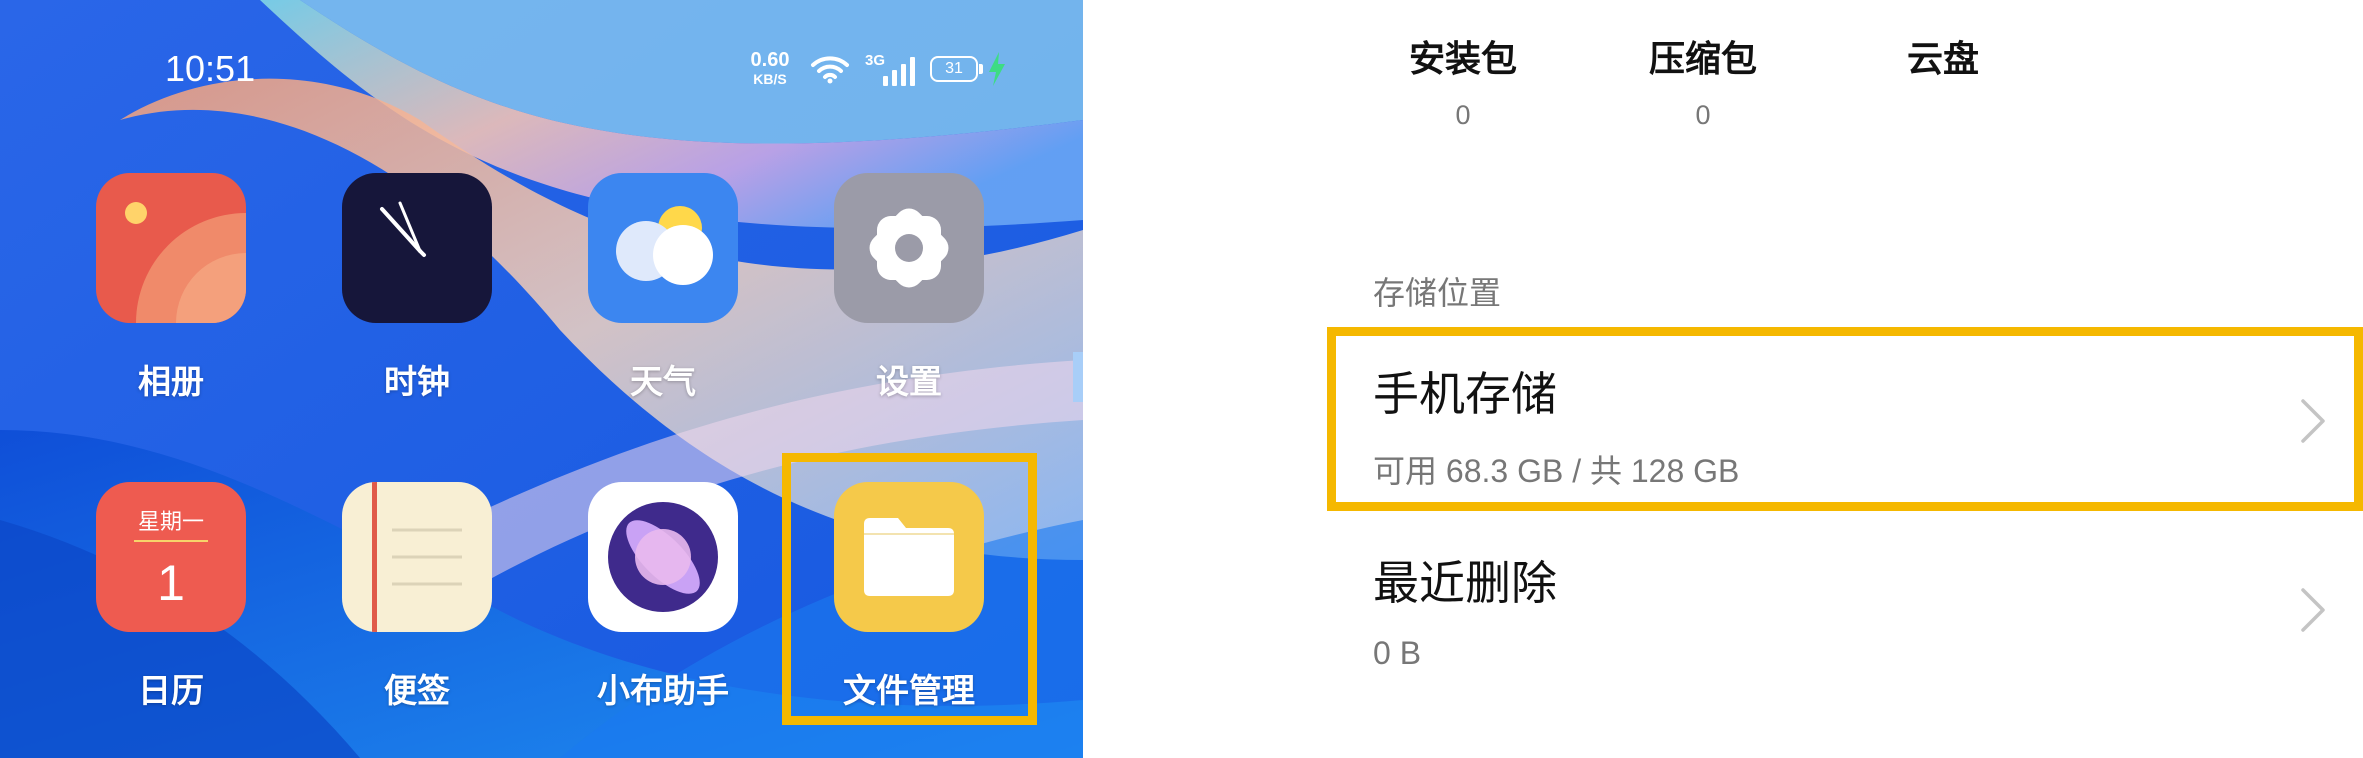 The image size is (2363, 758). What do you see at coordinates (909, 381) in the screenshot?
I see `app-label: 设置` at bounding box center [909, 381].